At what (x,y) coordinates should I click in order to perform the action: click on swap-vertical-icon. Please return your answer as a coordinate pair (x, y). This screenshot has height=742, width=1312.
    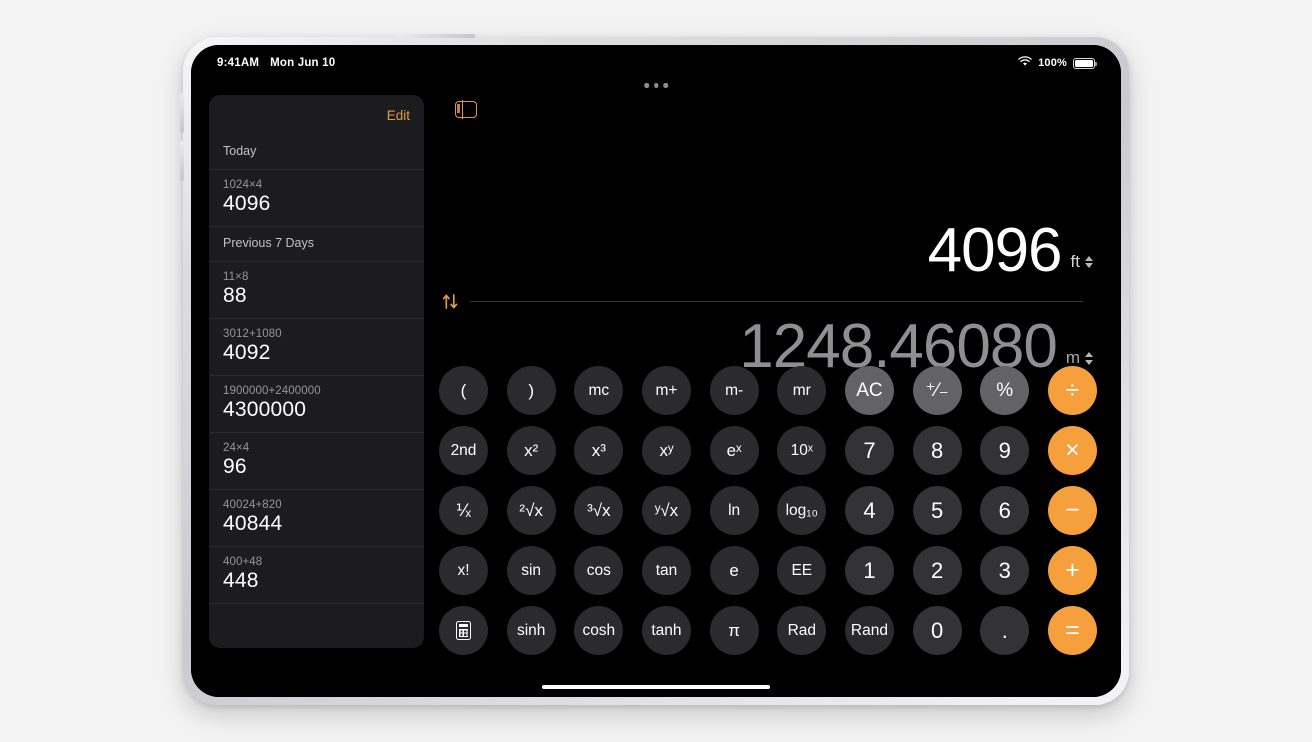
    Looking at the image, I should click on (450, 301).